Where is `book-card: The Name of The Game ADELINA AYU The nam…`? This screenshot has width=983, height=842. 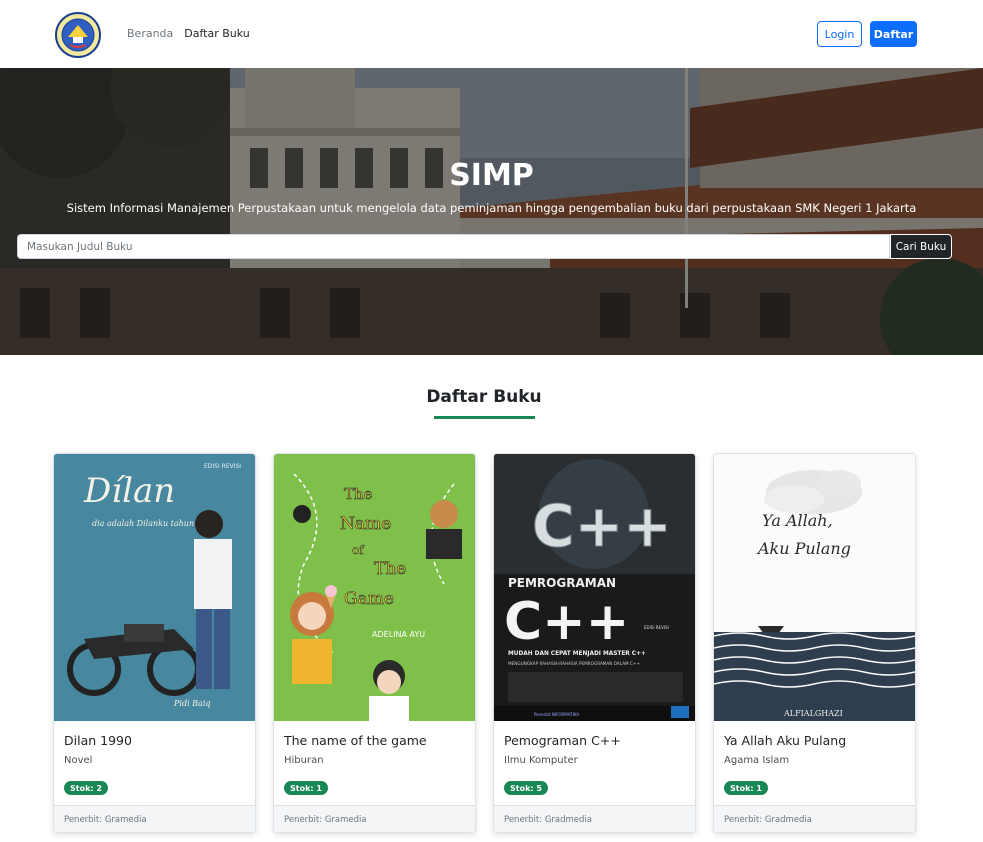
book-card: The Name of The Game ADELINA AYU The nam… is located at coordinates (374, 643).